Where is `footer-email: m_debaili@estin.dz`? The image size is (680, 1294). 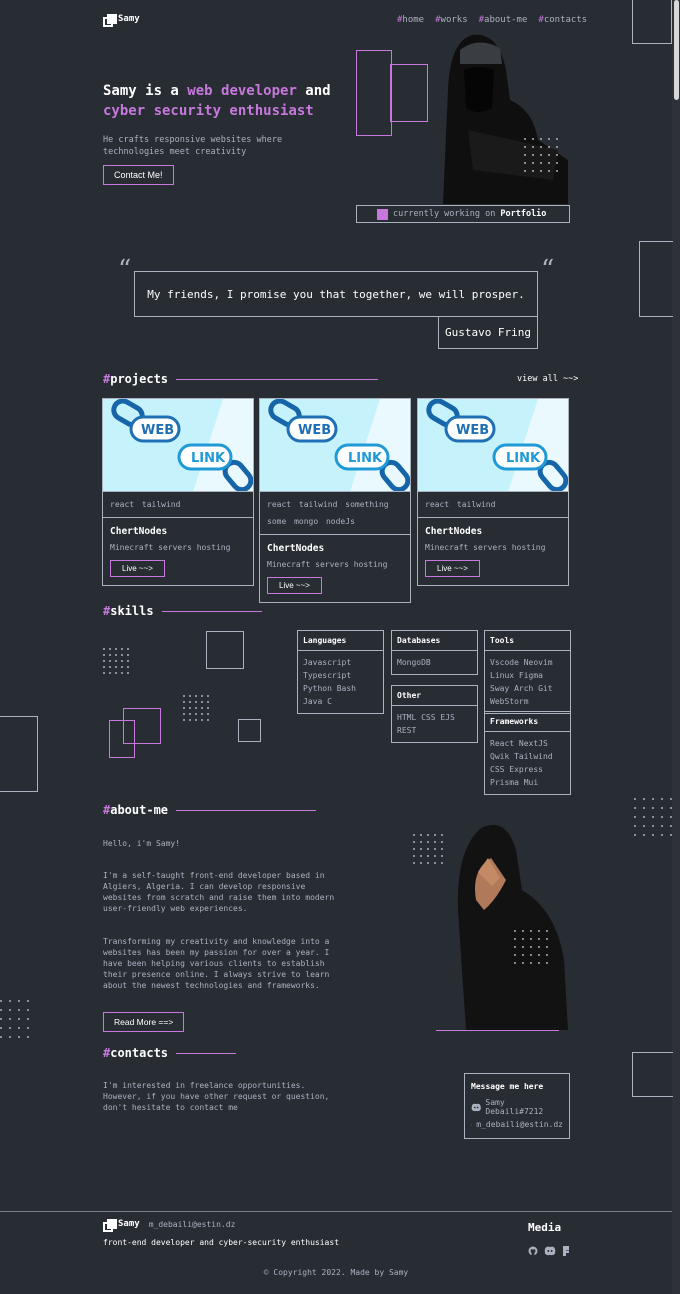
footer-email: m_debaili@estin.dz is located at coordinates (192, 1224).